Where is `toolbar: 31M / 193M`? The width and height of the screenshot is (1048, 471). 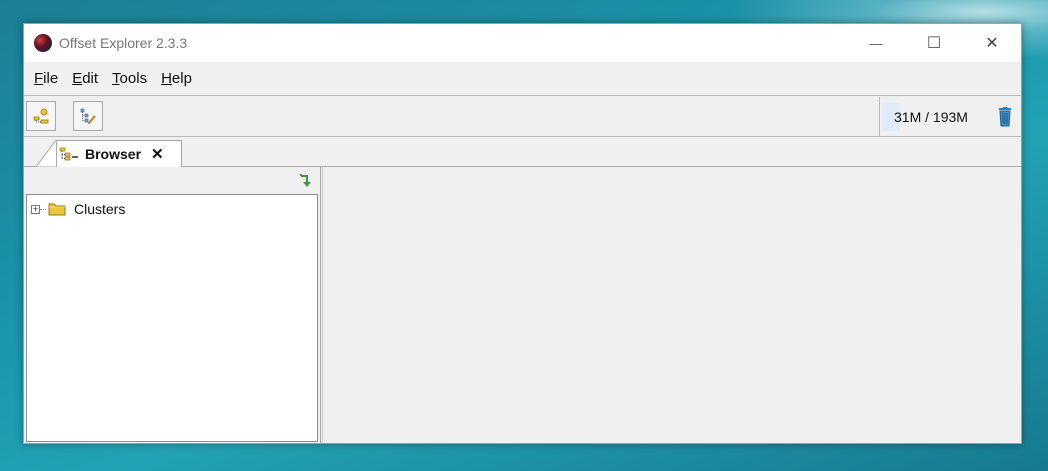 toolbar: 31M / 193M is located at coordinates (522, 117).